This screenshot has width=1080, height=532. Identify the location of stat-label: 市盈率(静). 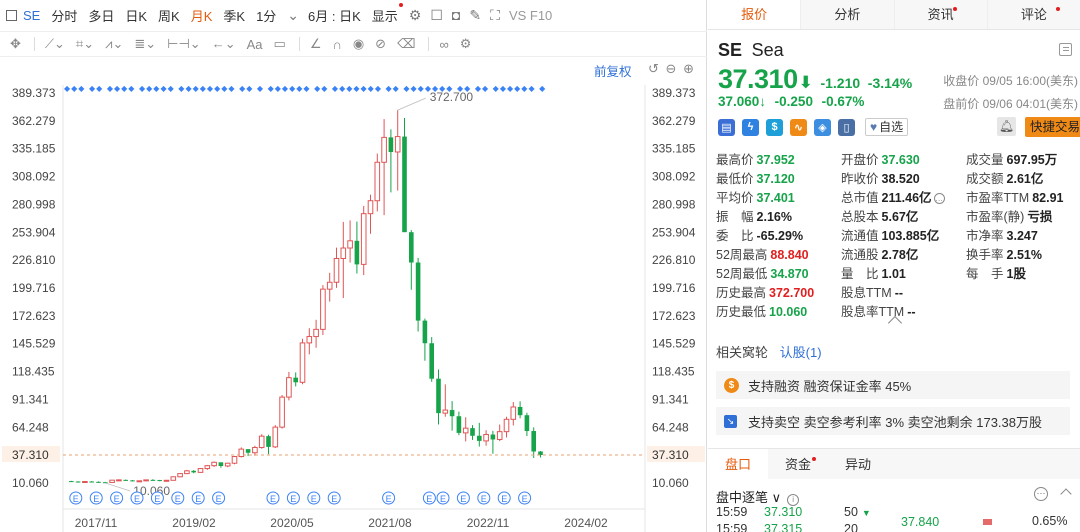
(995, 217).